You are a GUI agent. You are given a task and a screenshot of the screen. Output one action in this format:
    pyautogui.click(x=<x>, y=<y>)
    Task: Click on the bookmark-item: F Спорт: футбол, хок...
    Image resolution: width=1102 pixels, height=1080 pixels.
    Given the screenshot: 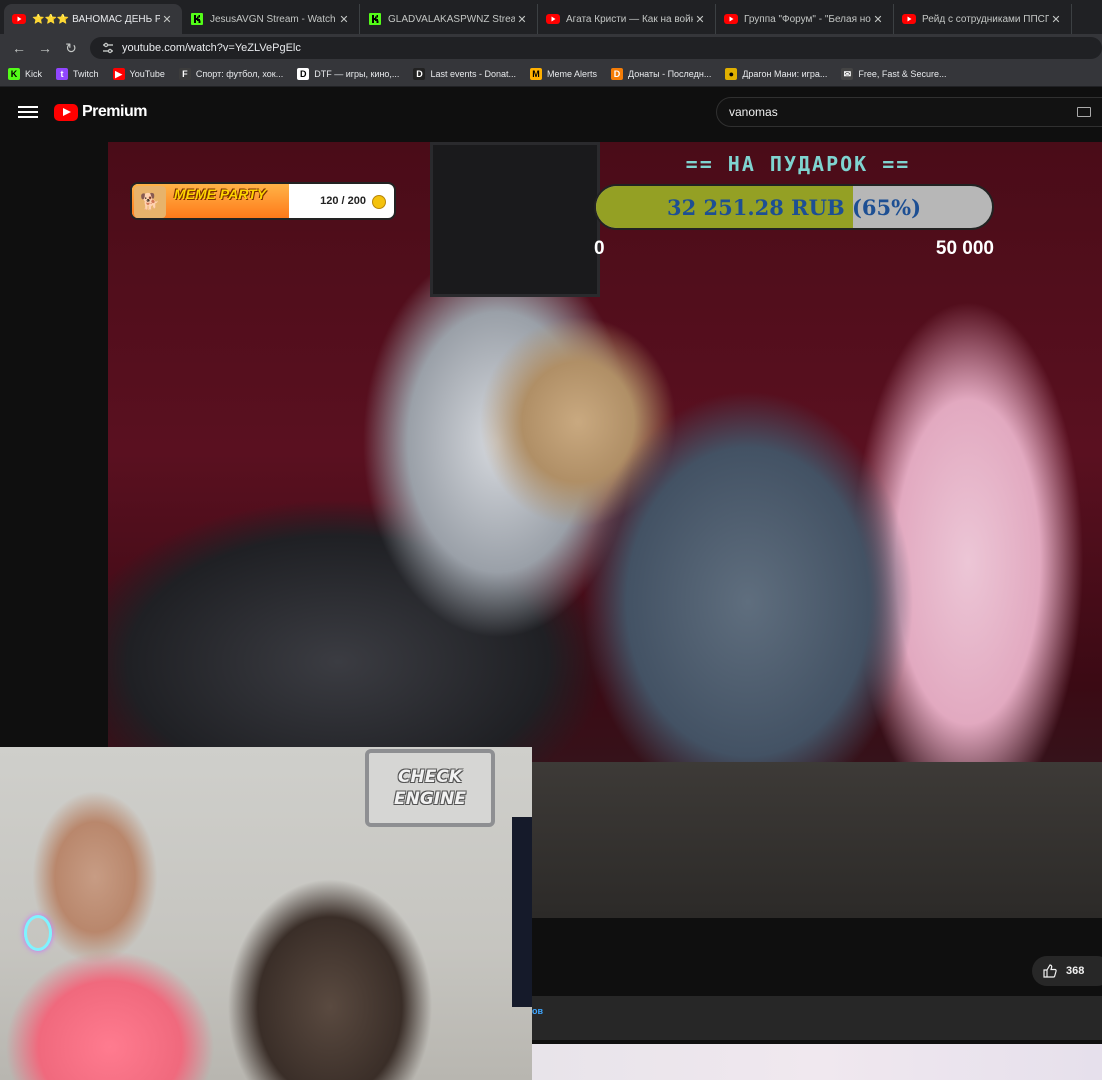 What is the action you would take?
    pyautogui.click(x=231, y=74)
    